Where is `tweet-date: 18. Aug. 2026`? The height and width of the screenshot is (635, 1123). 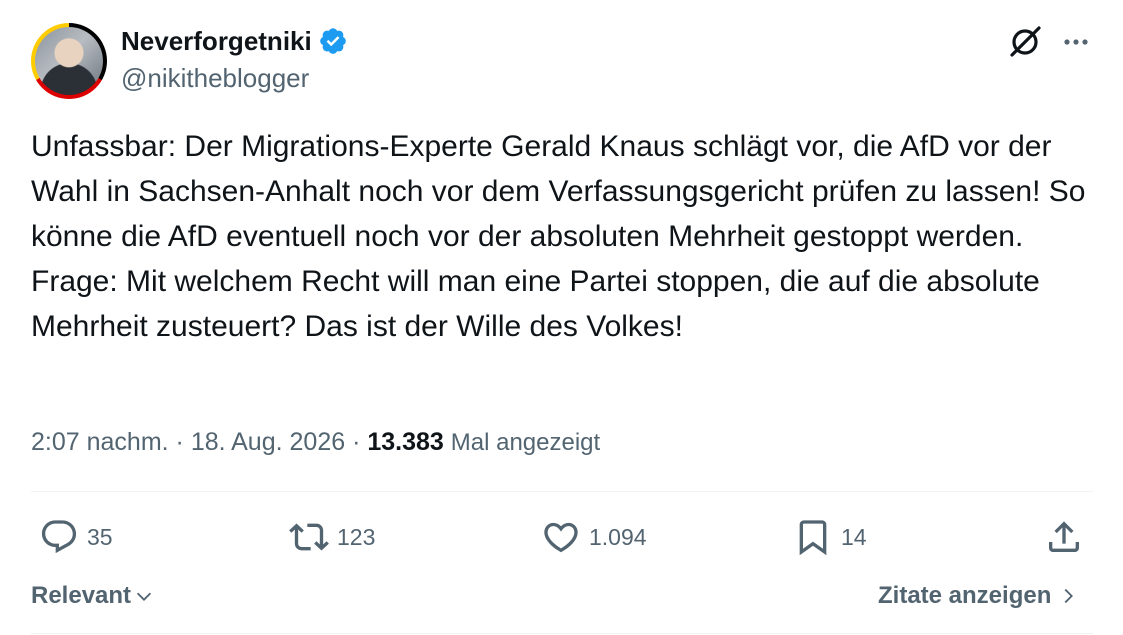
tweet-date: 18. Aug. 2026 is located at coordinates (268, 442).